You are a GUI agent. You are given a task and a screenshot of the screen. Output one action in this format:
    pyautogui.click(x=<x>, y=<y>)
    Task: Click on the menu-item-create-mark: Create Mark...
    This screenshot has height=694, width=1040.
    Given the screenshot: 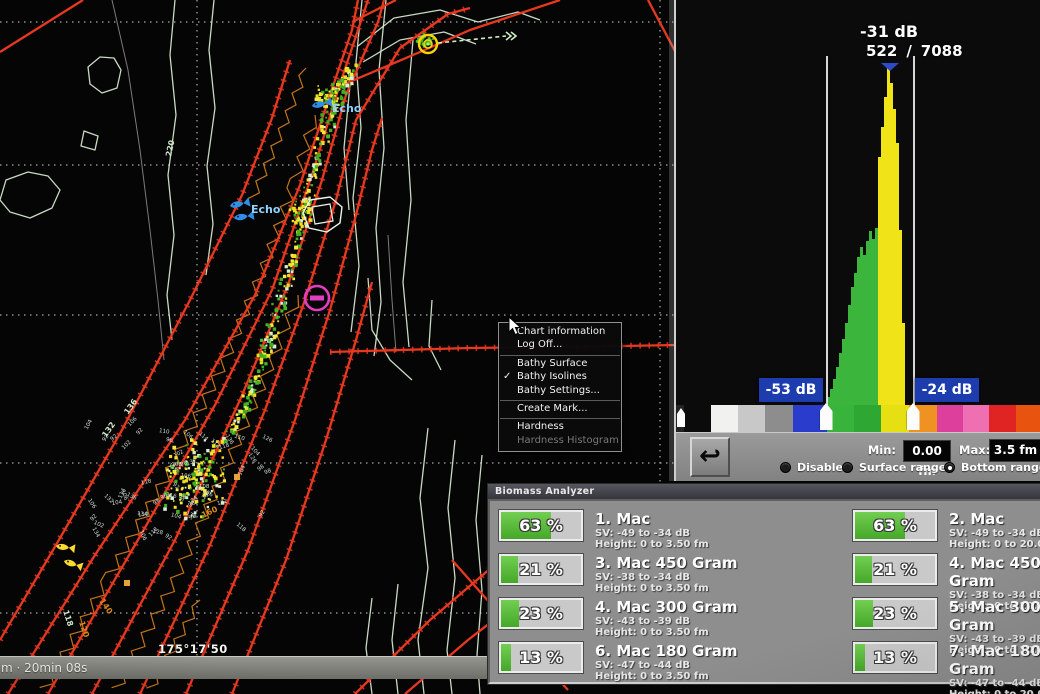 What is the action you would take?
    pyautogui.click(x=560, y=409)
    